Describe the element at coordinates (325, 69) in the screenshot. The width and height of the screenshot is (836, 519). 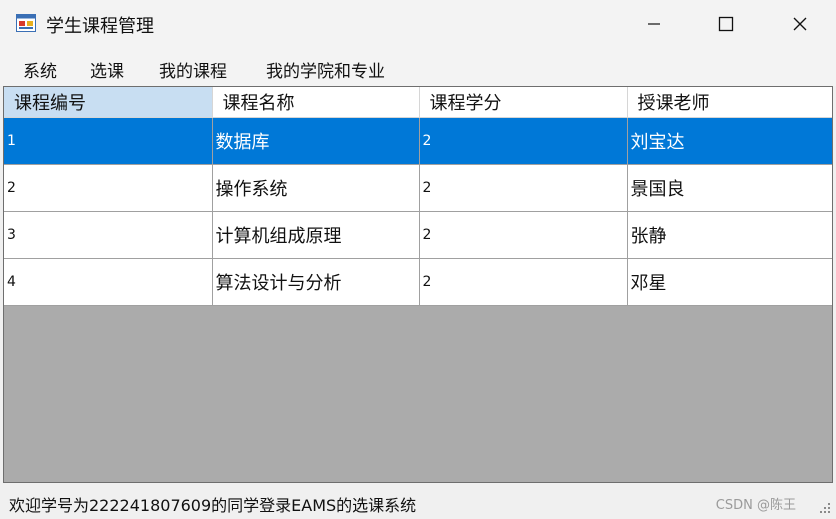
I see `menu-item-my-college-major: 我的学院和专业` at that location.